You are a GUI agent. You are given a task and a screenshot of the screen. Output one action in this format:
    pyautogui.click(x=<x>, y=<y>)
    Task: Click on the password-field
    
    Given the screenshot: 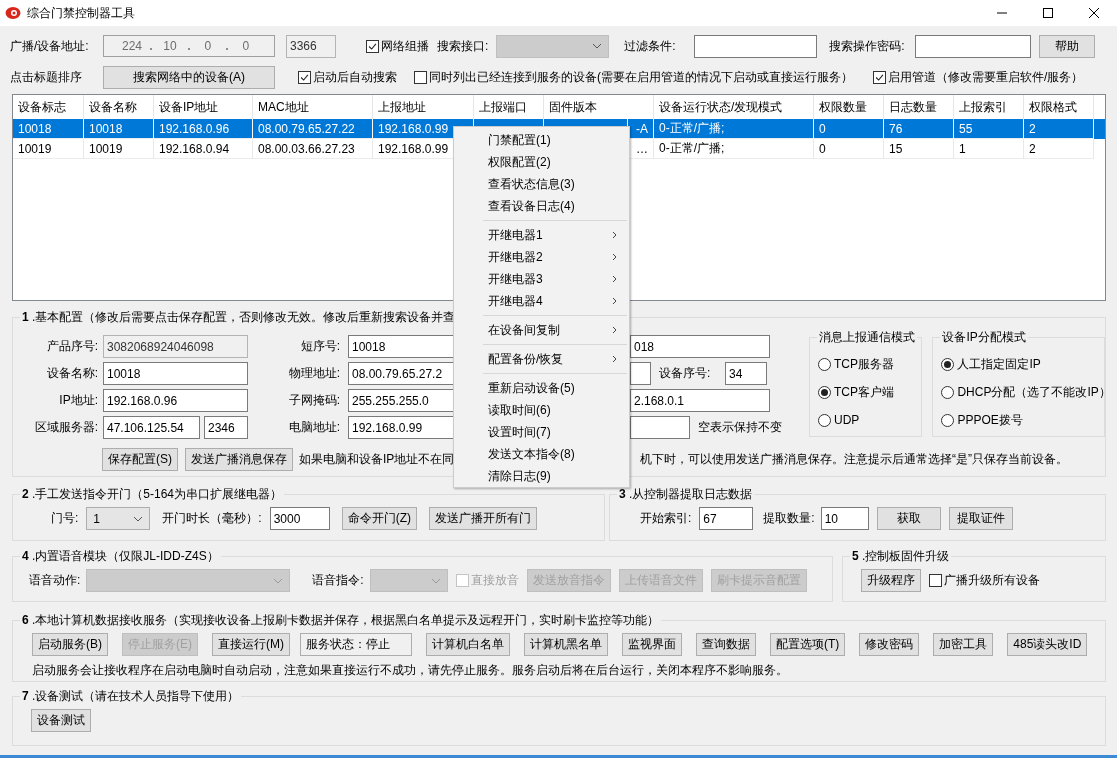 What is the action you would take?
    pyautogui.click(x=973, y=46)
    